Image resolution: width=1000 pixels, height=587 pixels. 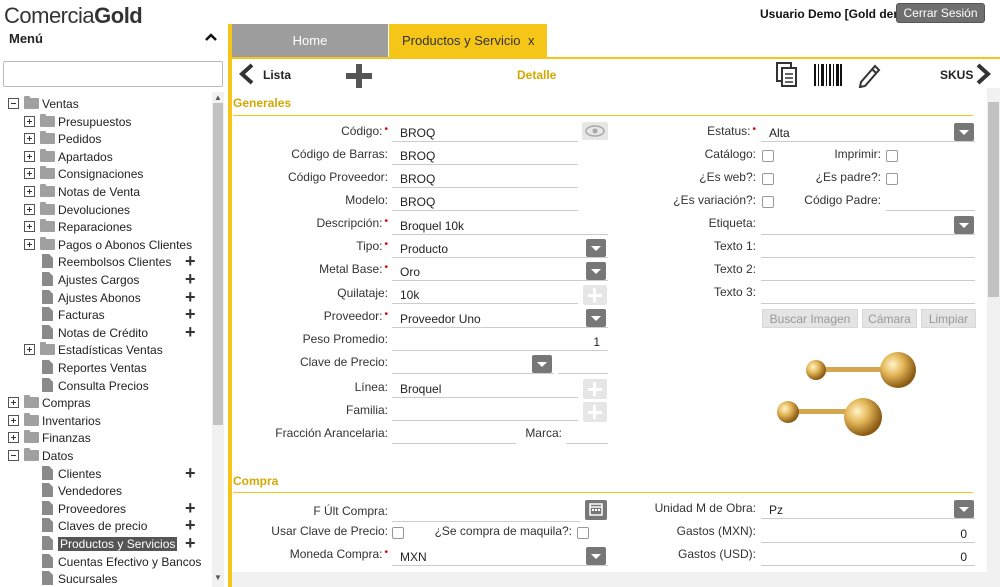 What do you see at coordinates (110, 314) in the screenshot?
I see `sidebar-item-facturas: Facturas +` at bounding box center [110, 314].